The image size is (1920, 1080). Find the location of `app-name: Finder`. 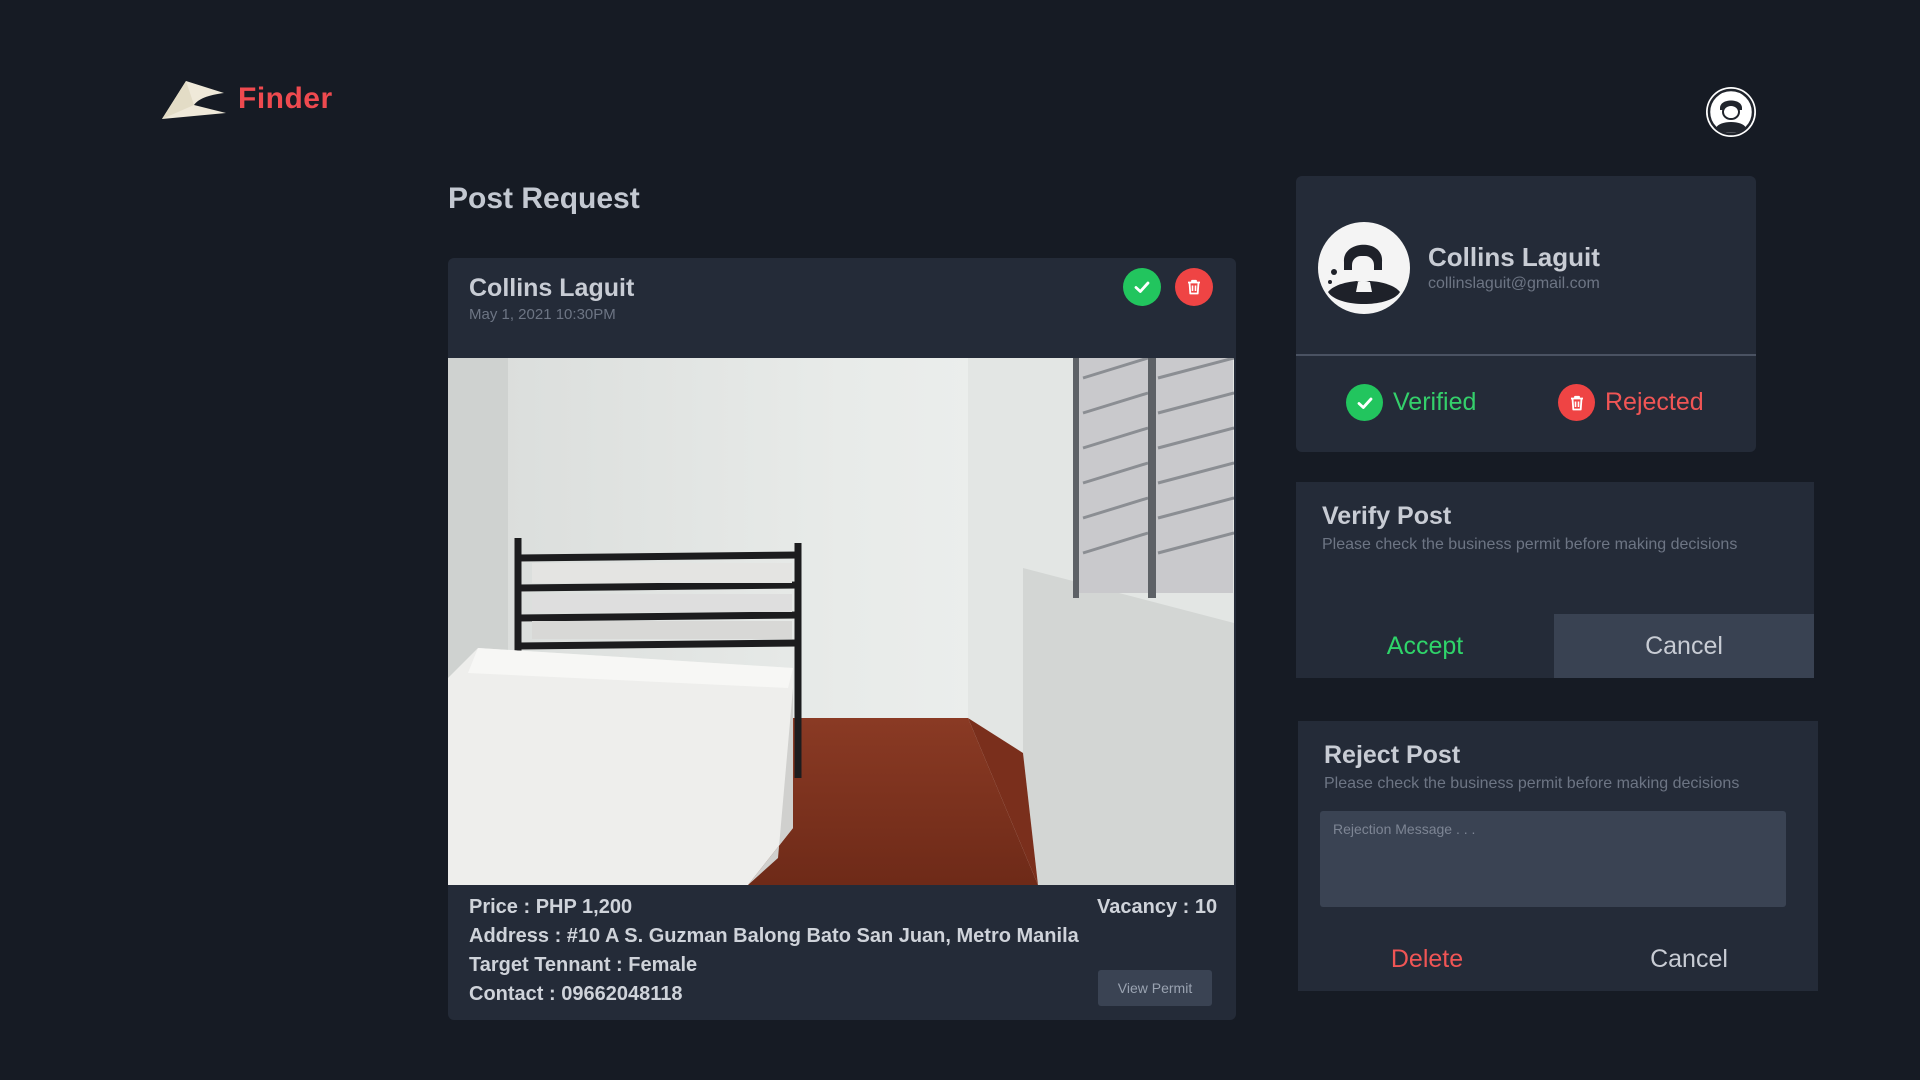

app-name: Finder is located at coordinates (285, 98).